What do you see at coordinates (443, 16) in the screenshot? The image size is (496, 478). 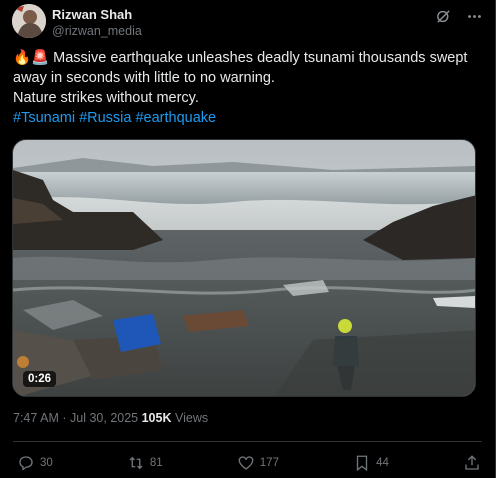 I see `grok-icon` at bounding box center [443, 16].